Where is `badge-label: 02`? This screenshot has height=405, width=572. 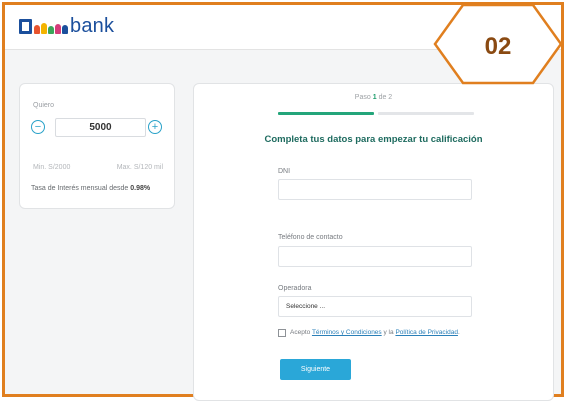 badge-label: 02 is located at coordinates (498, 46).